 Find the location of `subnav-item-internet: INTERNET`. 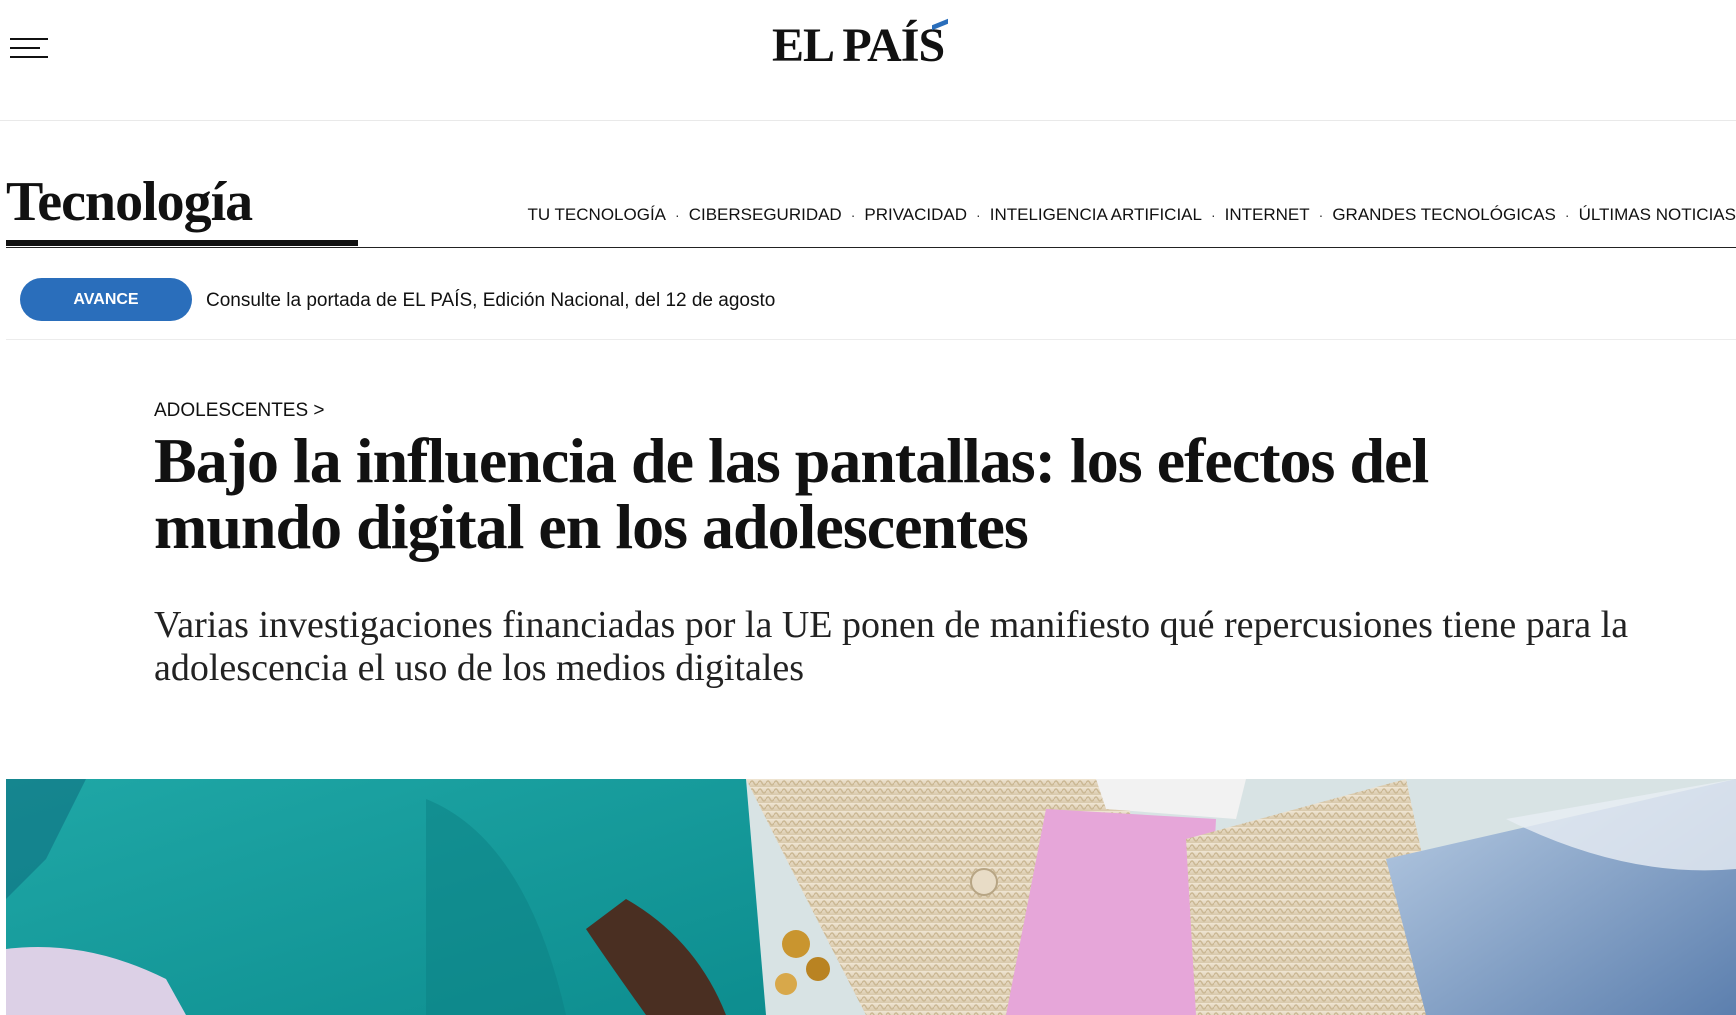

subnav-item-internet: INTERNET is located at coordinates (1267, 215).